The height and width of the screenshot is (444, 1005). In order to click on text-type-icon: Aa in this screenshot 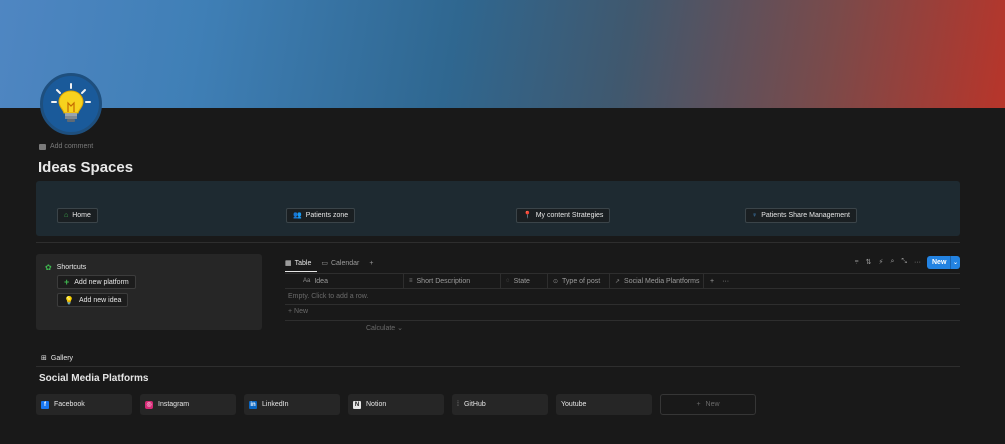, I will do `click(307, 281)`.